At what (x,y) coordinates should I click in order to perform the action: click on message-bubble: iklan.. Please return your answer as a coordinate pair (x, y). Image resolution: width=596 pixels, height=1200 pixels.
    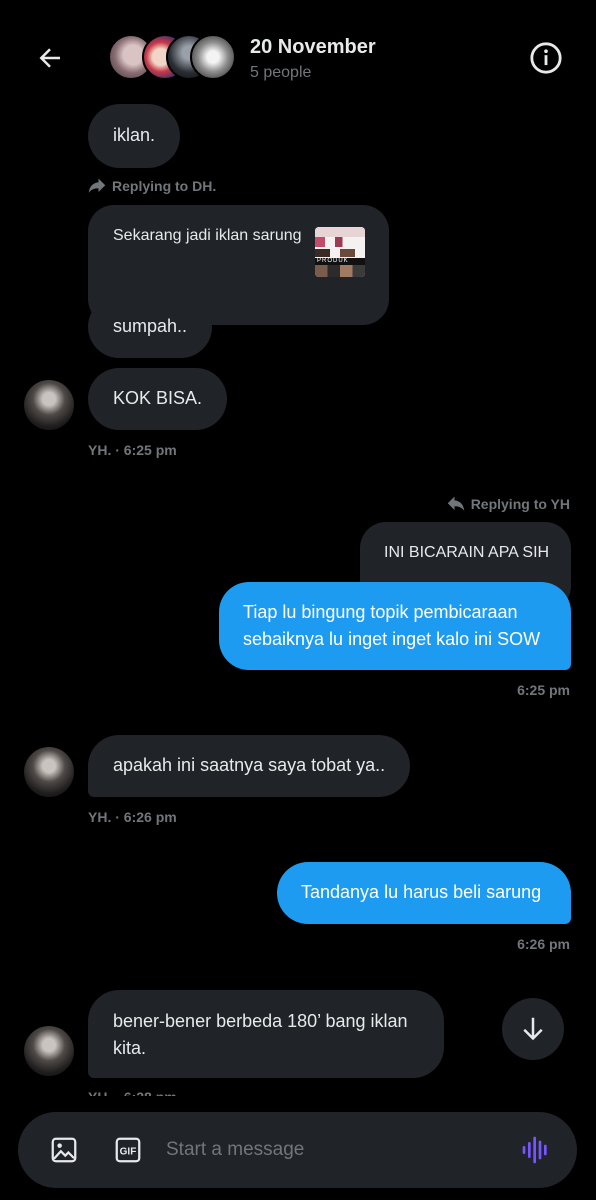
    Looking at the image, I should click on (134, 136).